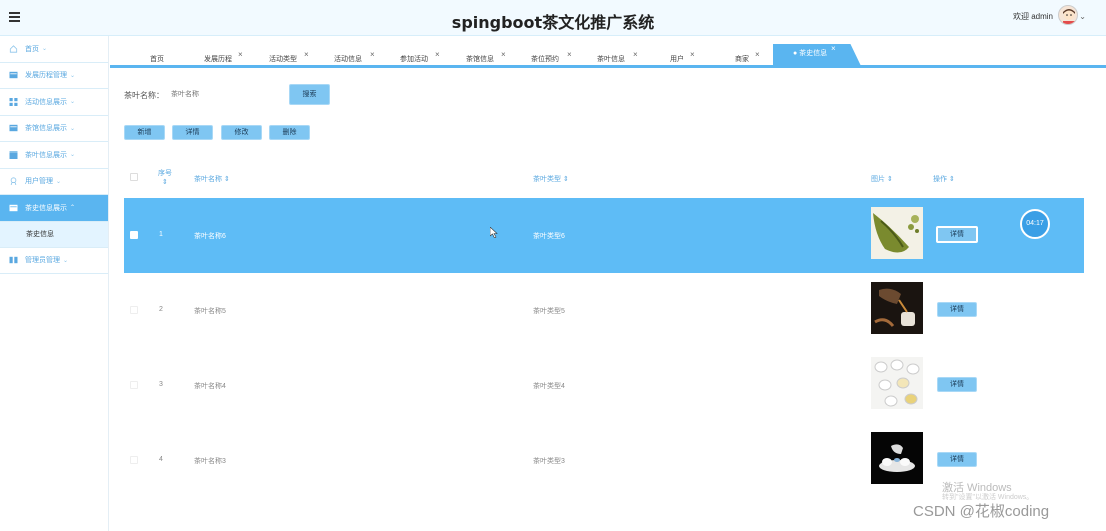 Image resolution: width=1106 pixels, height=531 pixels. I want to click on sidebar-item-history: 发展历程管理 ⌄, so click(54, 76).